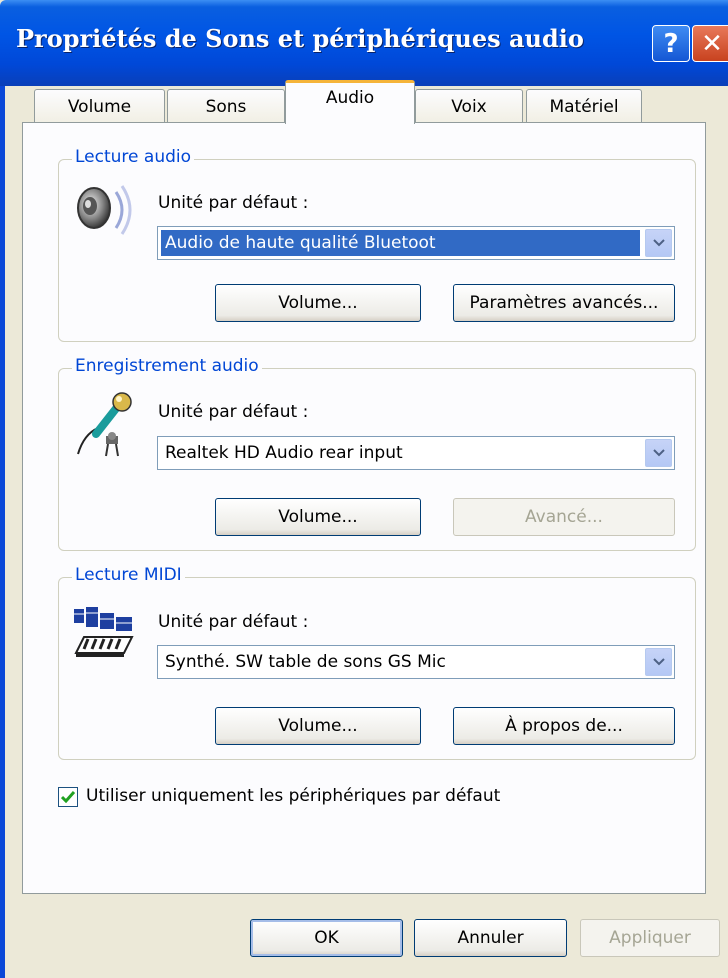  What do you see at coordinates (233, 203) in the screenshot?
I see `playback-device-label: Unité par défaut :` at bounding box center [233, 203].